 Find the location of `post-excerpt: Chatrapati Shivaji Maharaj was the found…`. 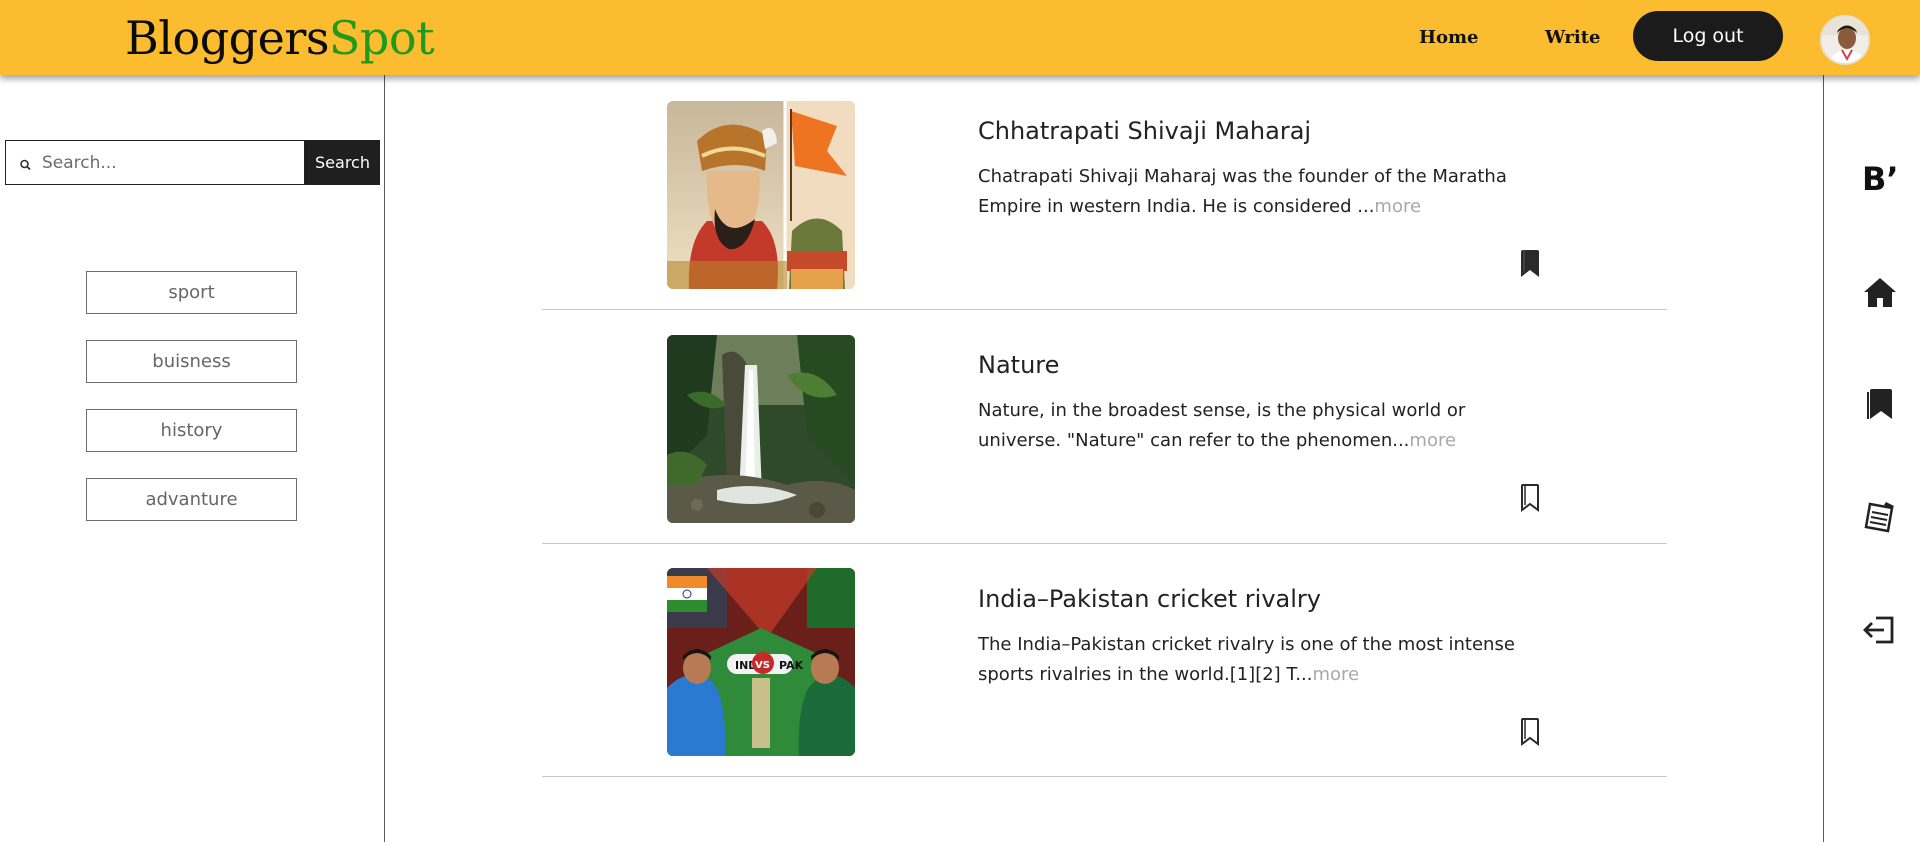

post-excerpt: Chatrapati Shivaji Maharaj was the found… is located at coordinates (1248, 192).